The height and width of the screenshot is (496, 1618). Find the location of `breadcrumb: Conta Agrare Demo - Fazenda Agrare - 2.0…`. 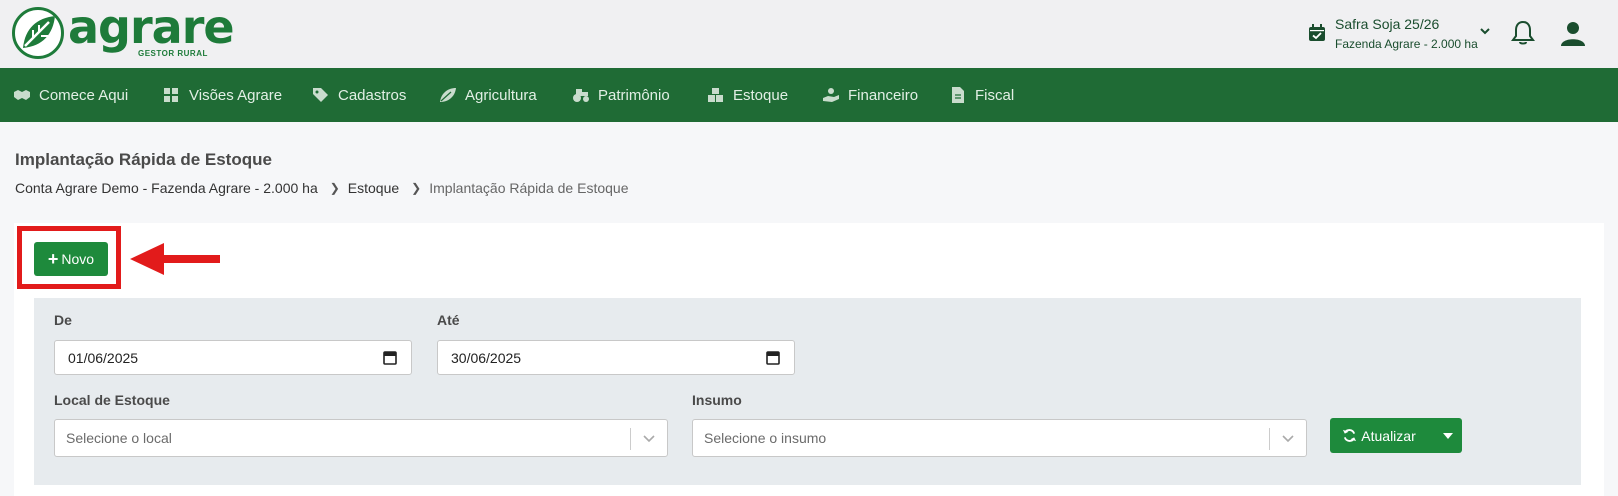

breadcrumb: Conta Agrare Demo - Fazenda Agrare - 2.0… is located at coordinates (321, 188).